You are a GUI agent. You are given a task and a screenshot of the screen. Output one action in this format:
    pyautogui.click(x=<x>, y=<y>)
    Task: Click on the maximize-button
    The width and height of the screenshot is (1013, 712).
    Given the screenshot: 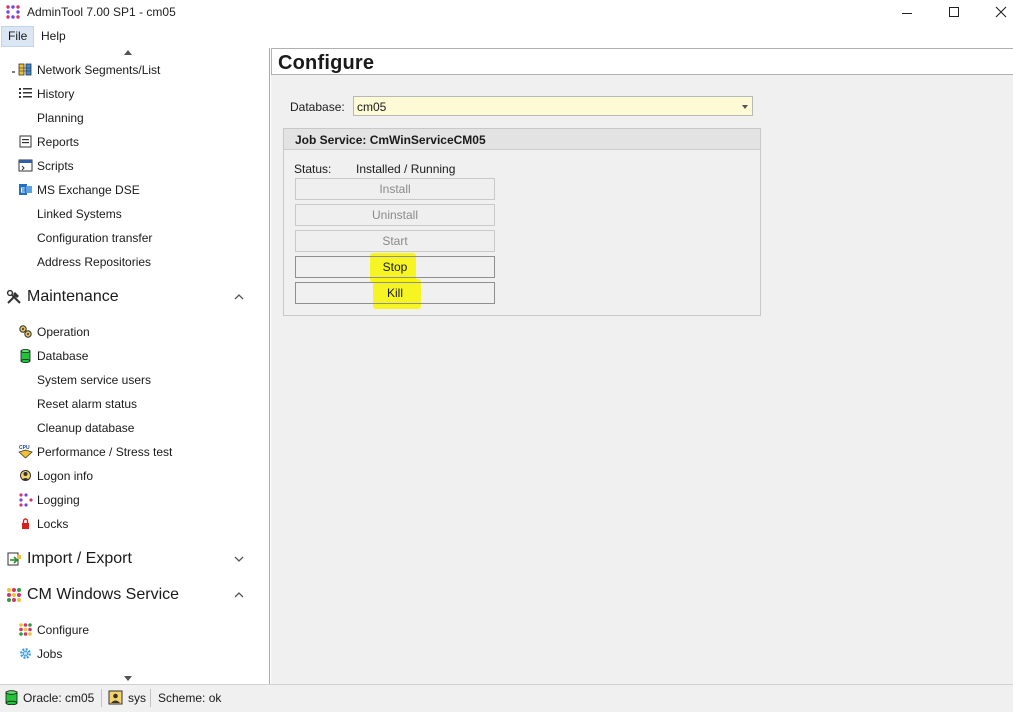 What is the action you would take?
    pyautogui.click(x=954, y=12)
    